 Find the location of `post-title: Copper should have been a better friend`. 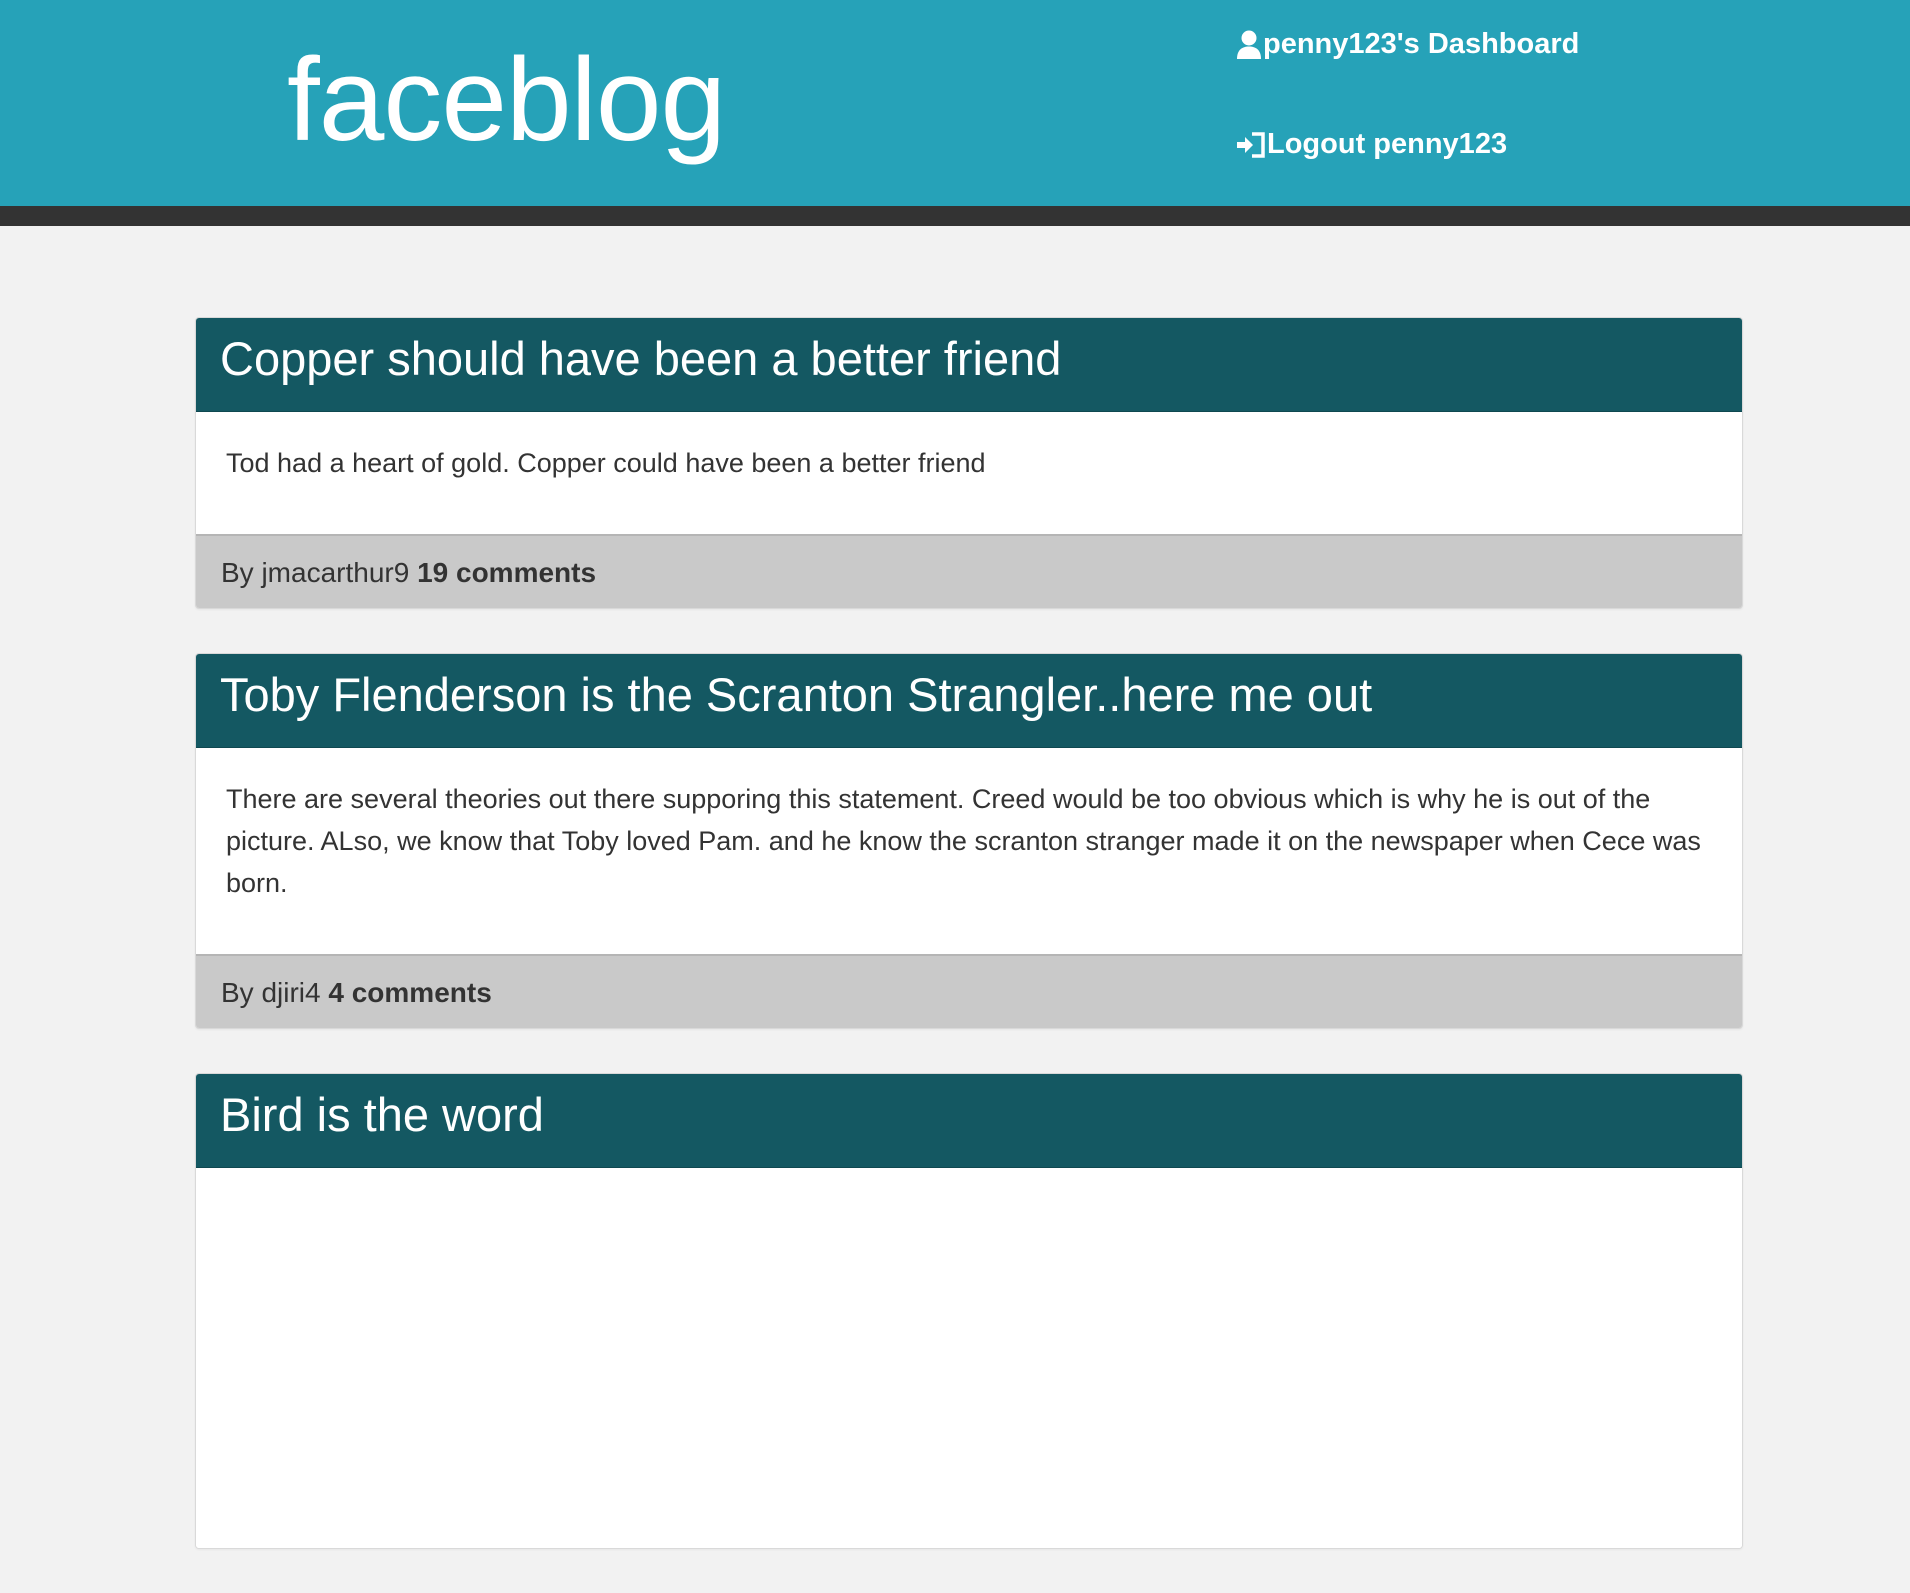

post-title: Copper should have been a better friend is located at coordinates (969, 365).